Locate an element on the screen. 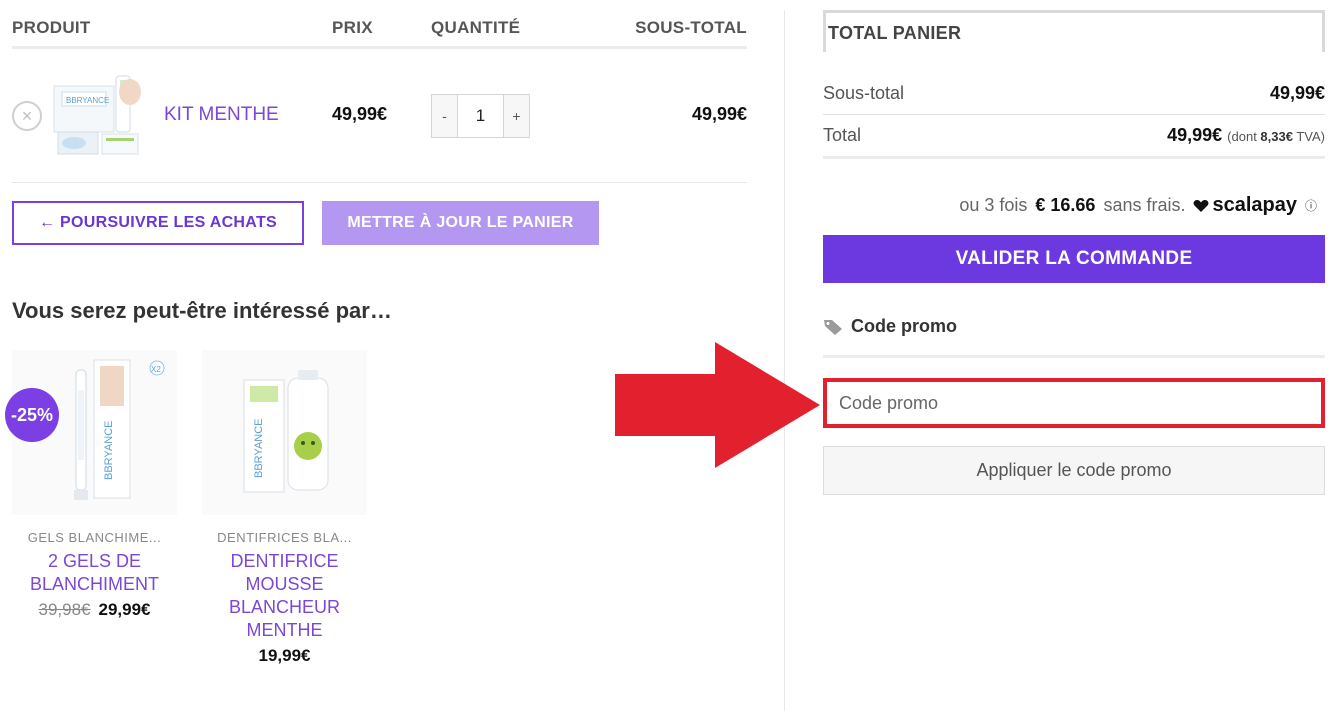 Image resolution: width=1343 pixels, height=711 pixels. kit-thumb-brand: BBRYANCE is located at coordinates (87, 100).